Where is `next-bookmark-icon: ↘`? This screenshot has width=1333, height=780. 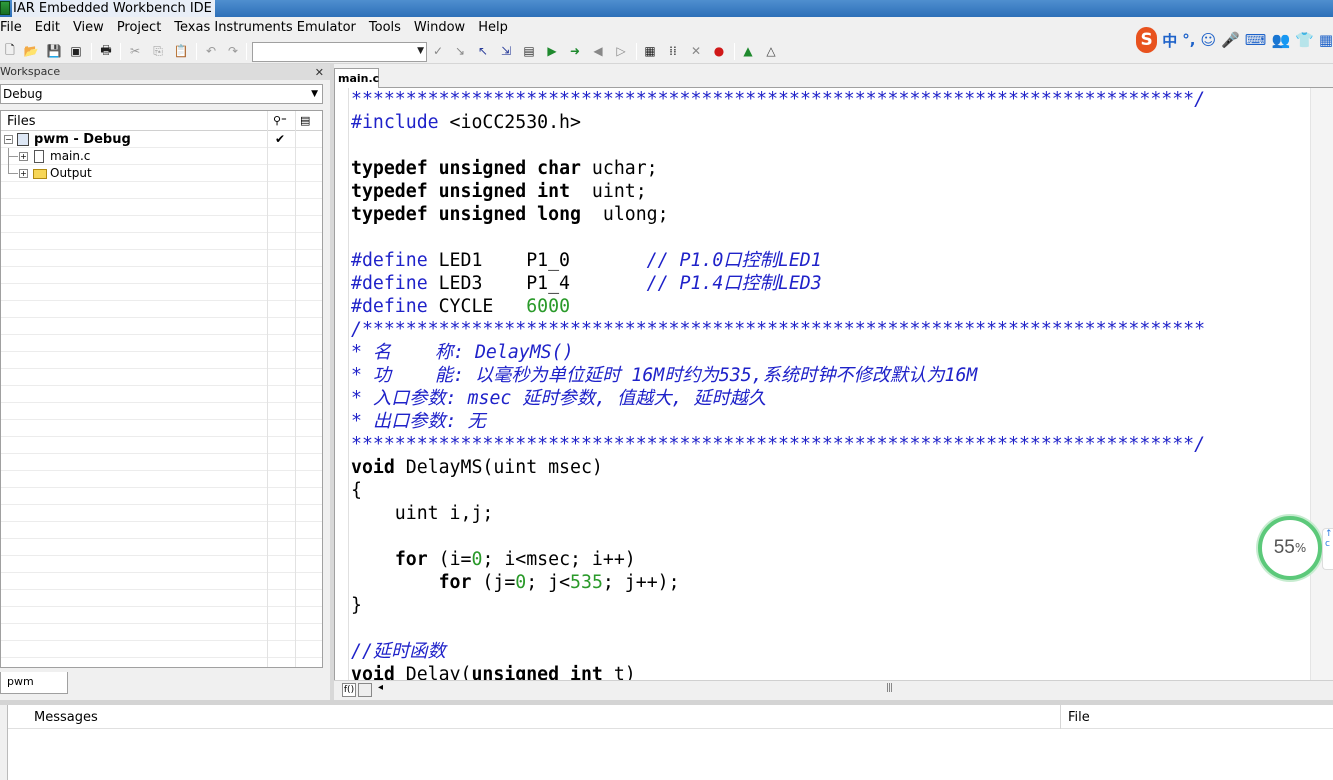
next-bookmark-icon: ↘ is located at coordinates (460, 51).